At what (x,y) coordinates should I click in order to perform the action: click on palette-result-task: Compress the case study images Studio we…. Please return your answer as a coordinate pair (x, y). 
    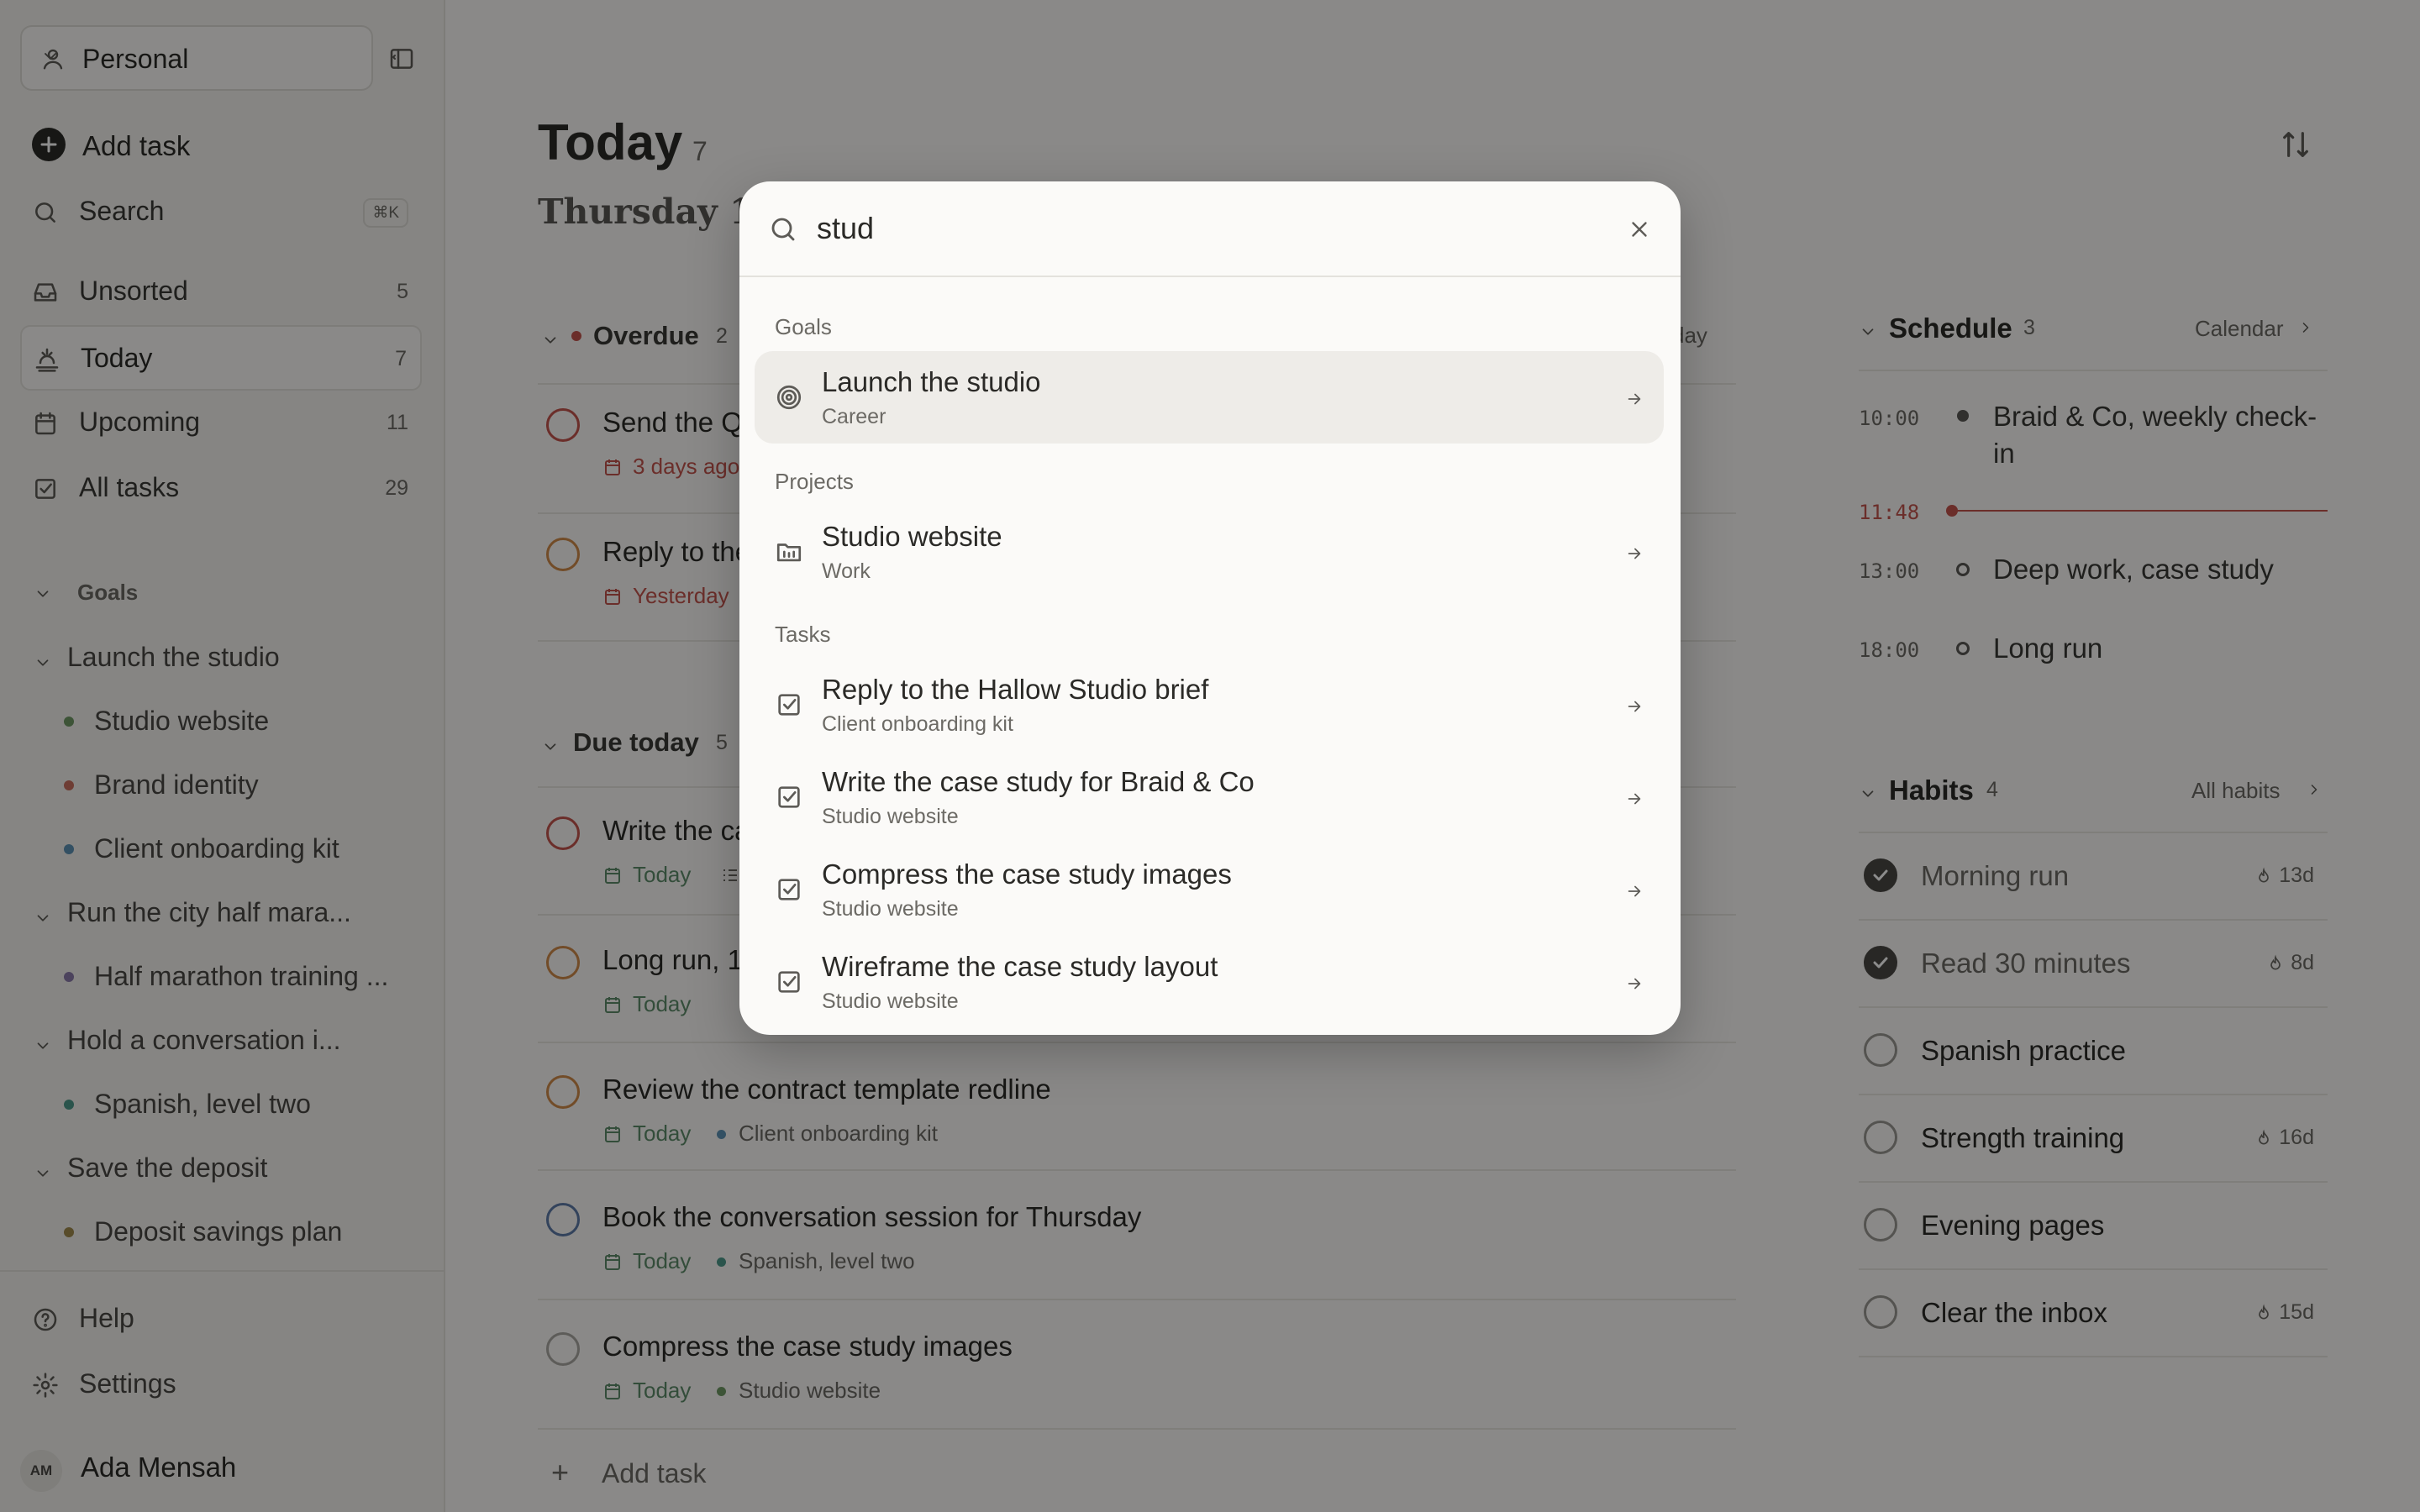
    Looking at the image, I should click on (1209, 889).